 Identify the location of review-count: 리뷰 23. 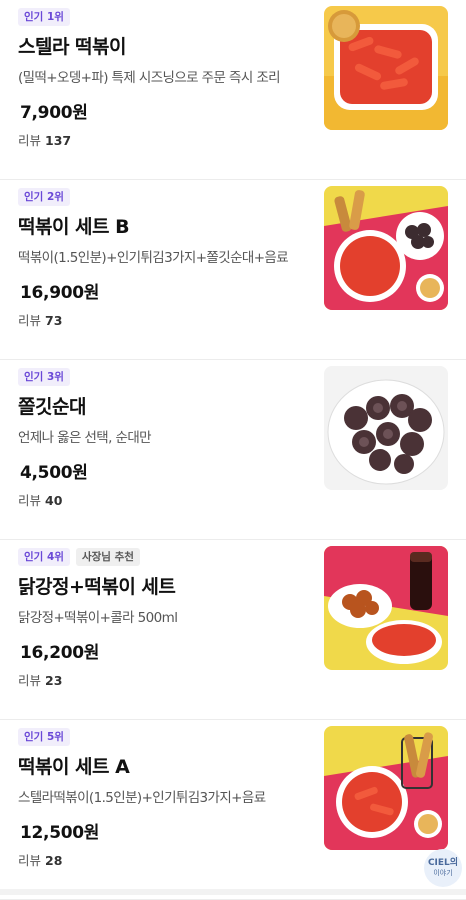
(40, 679).